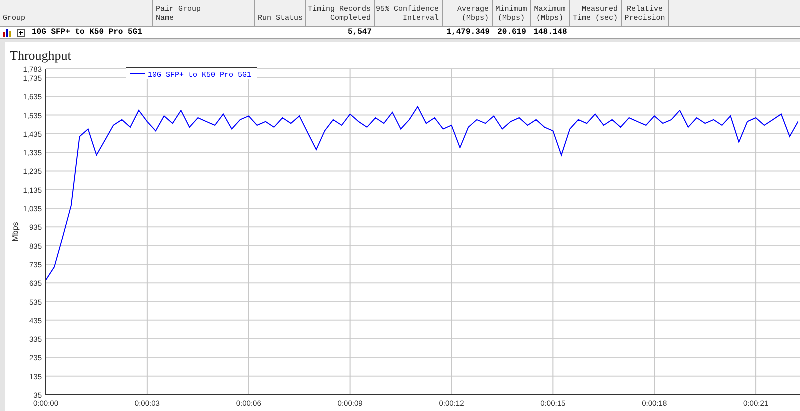 This screenshot has width=800, height=411. What do you see at coordinates (468, 32) in the screenshot?
I see `table-cell: 1,479.349` at bounding box center [468, 32].